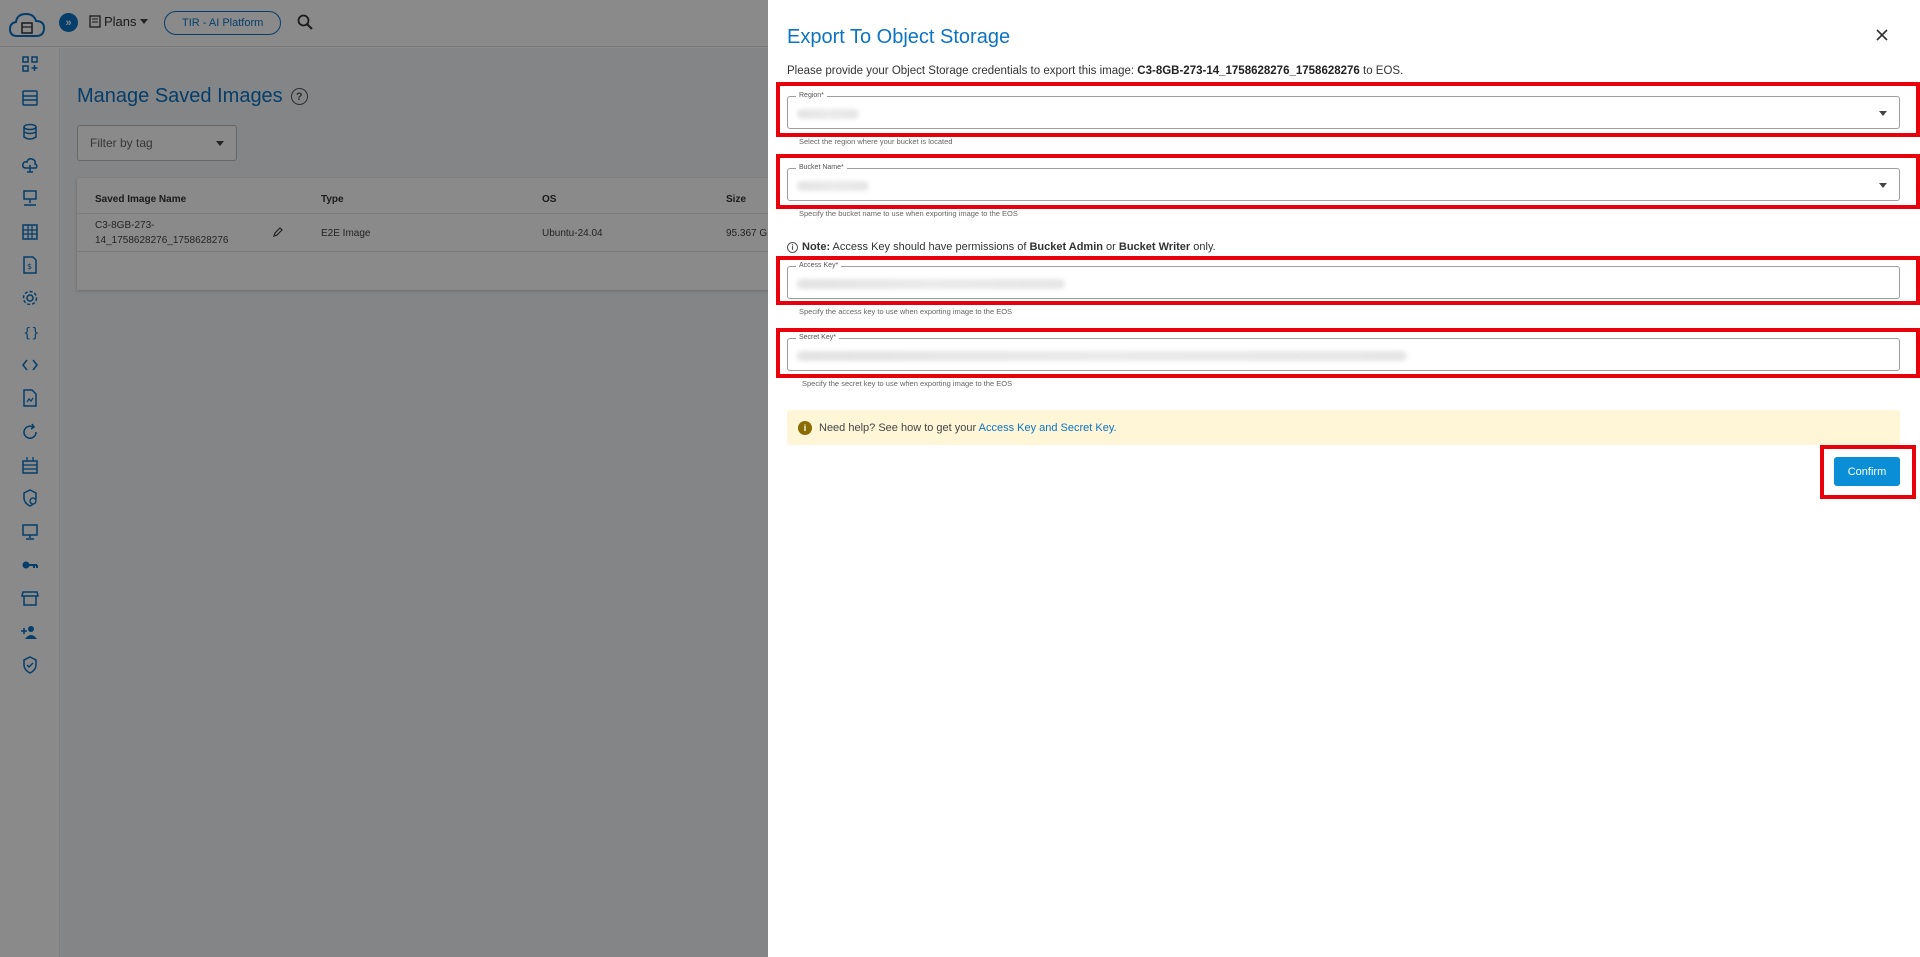 The width and height of the screenshot is (1920, 957). What do you see at coordinates (1343, 280) in the screenshot?
I see `access-key-input: Access Key*` at bounding box center [1343, 280].